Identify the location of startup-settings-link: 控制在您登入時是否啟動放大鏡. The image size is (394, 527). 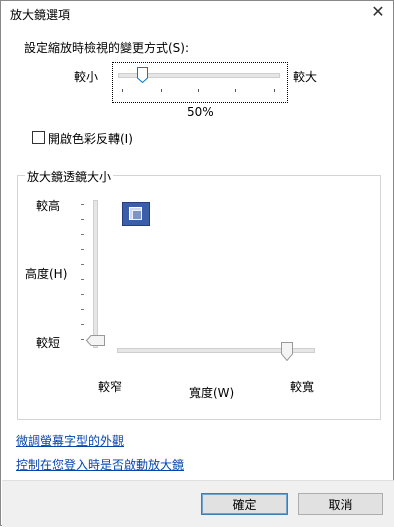
(100, 464).